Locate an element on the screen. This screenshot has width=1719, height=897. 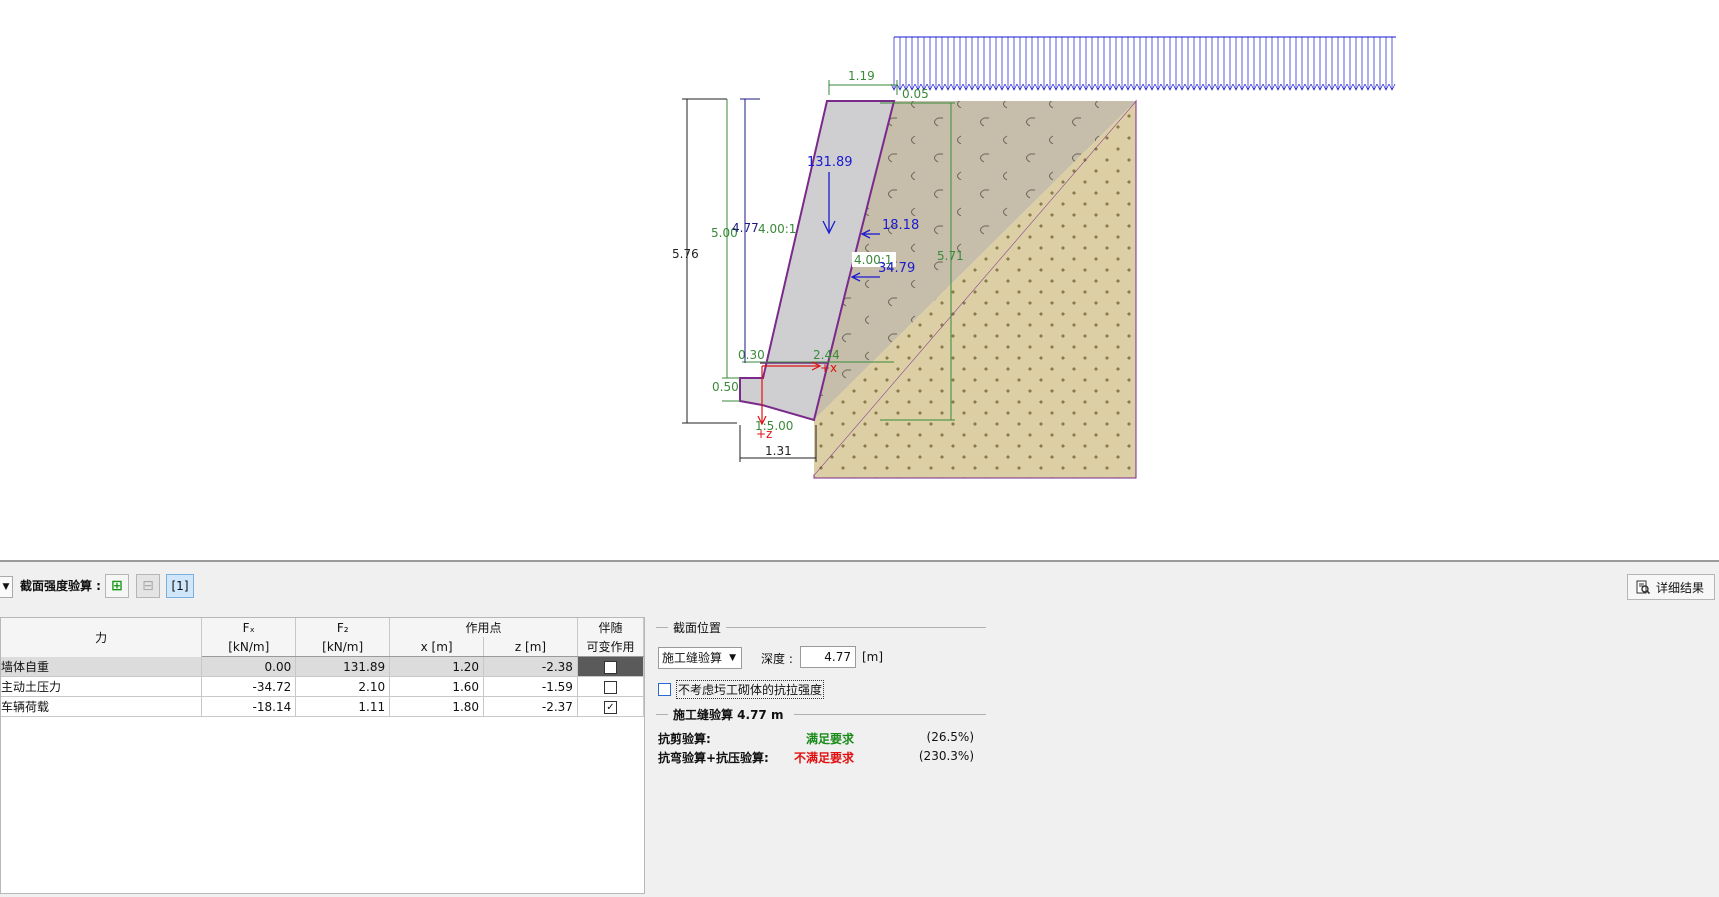
row-name: 主动土压力 is located at coordinates (102, 686).